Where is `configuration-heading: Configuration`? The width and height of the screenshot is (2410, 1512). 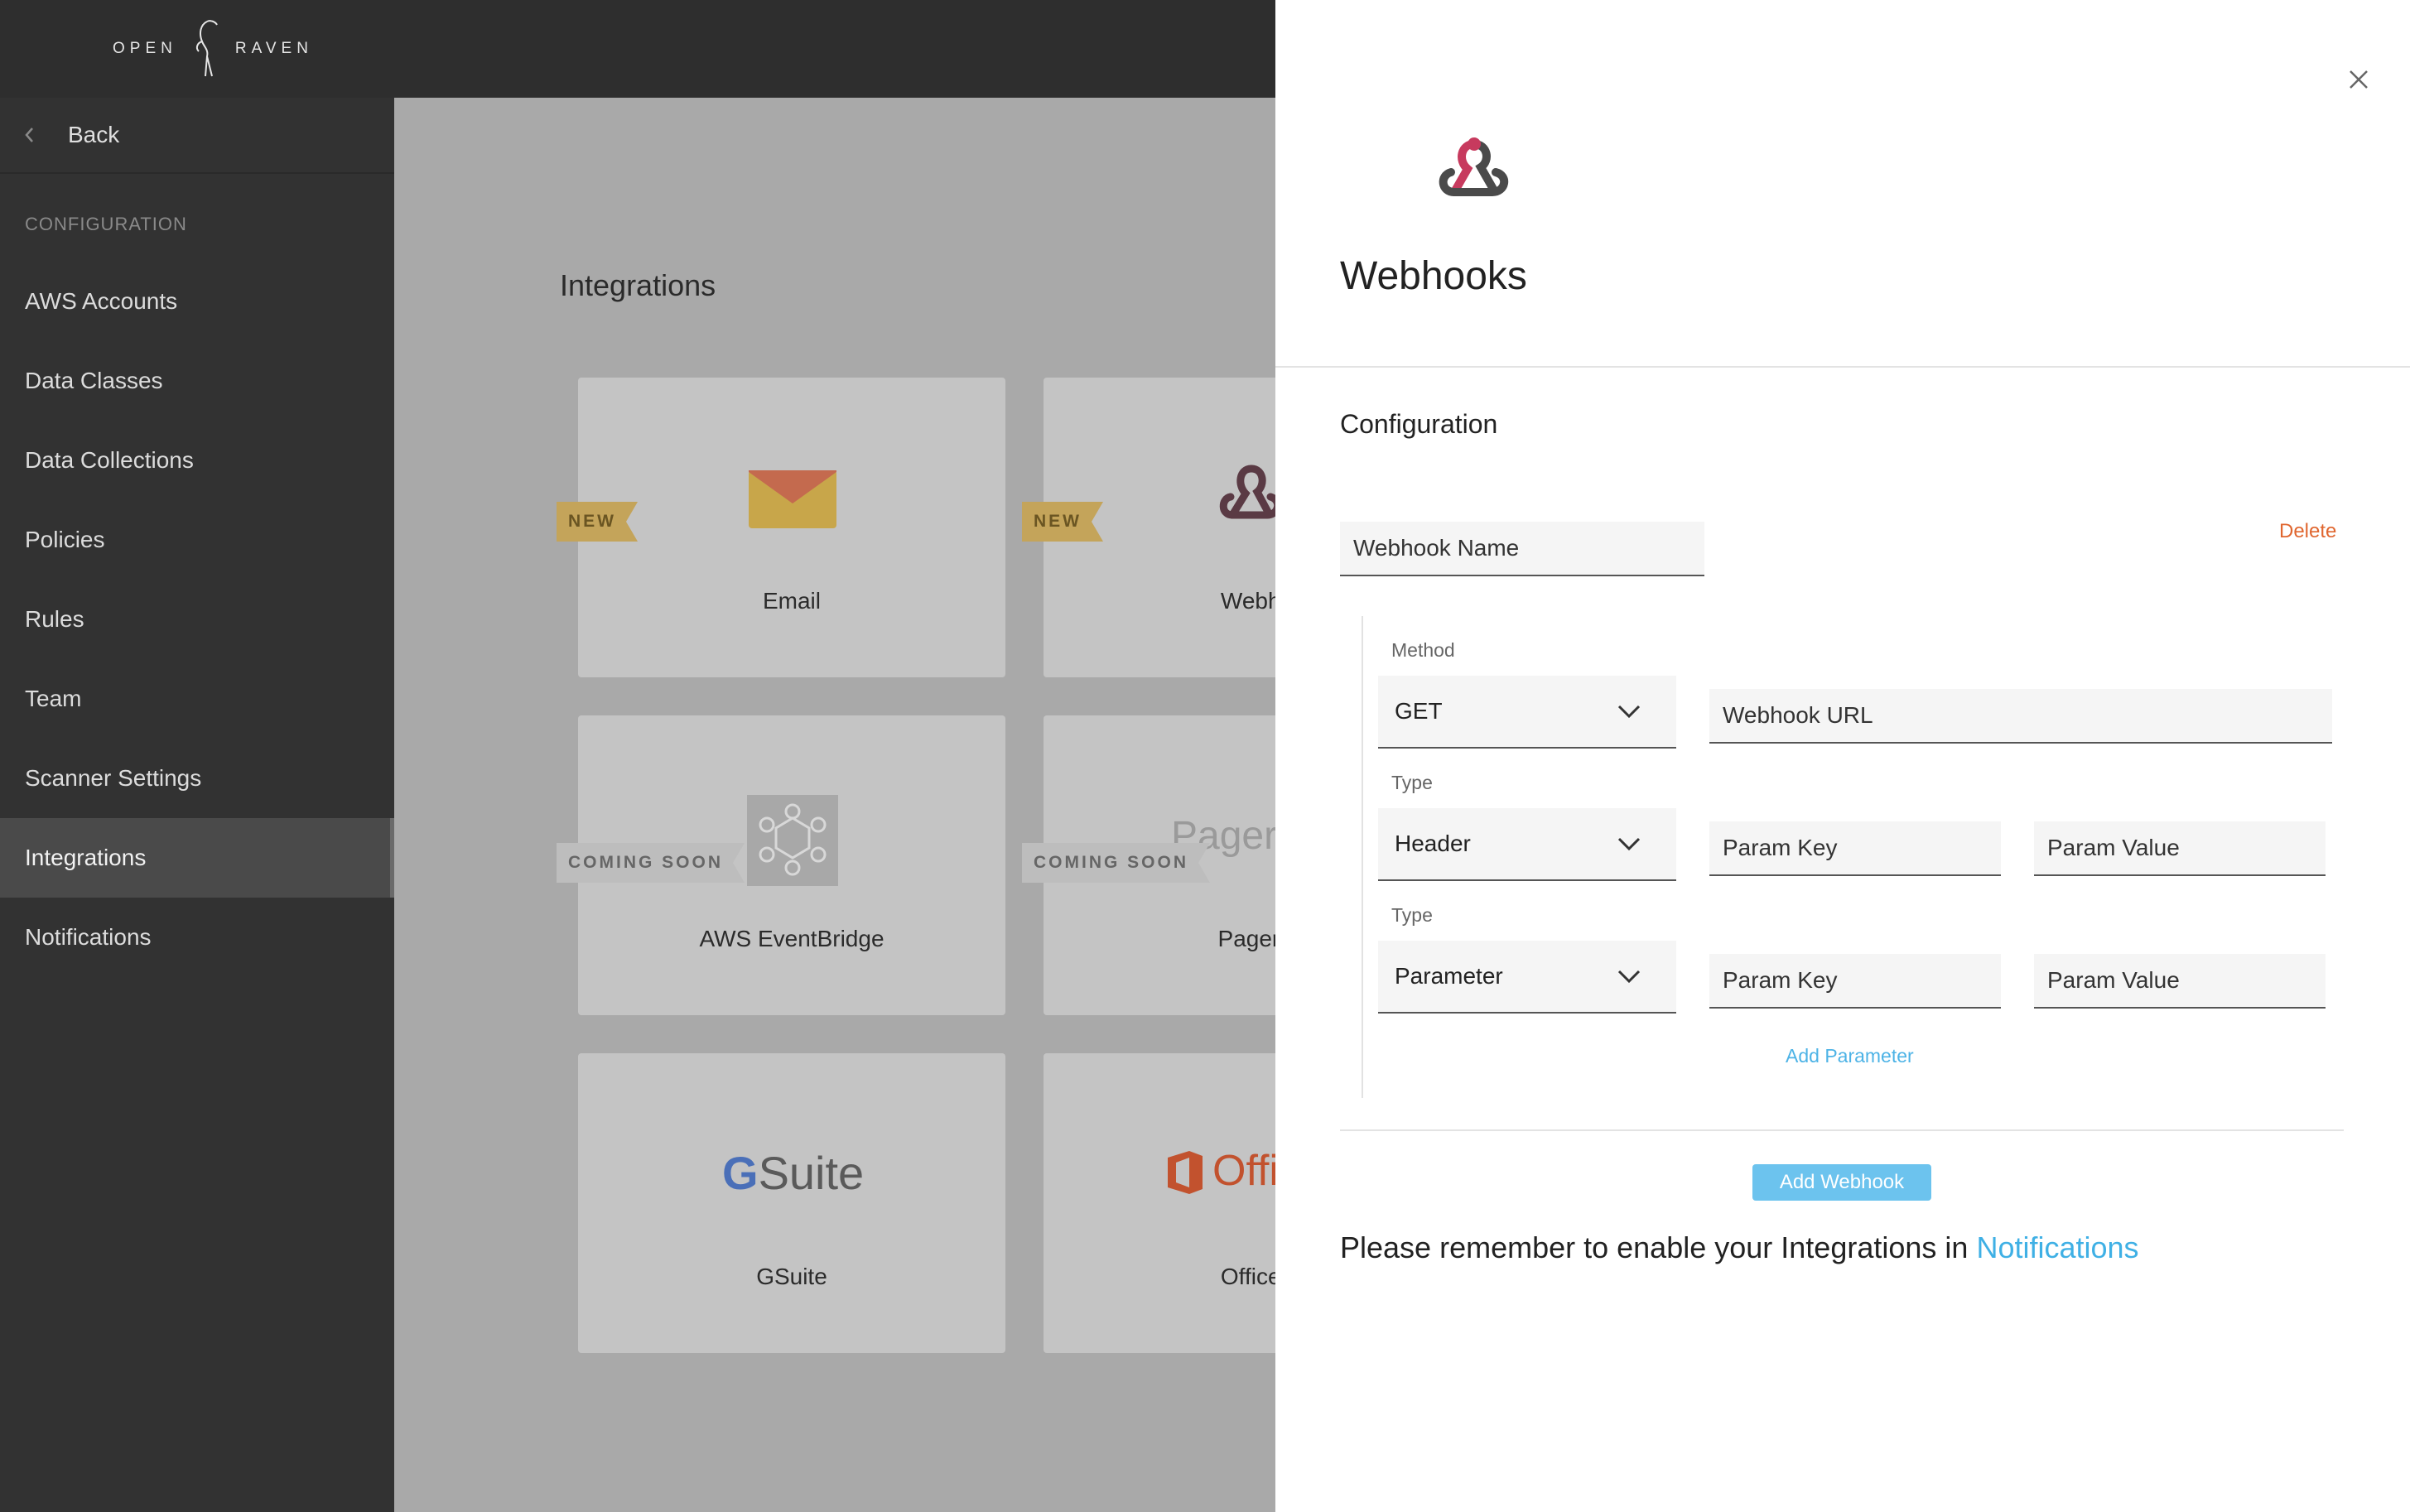 configuration-heading: Configuration is located at coordinates (1419, 424).